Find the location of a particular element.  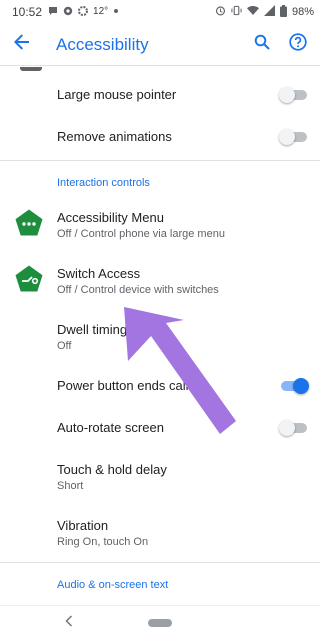

system-icons: 98% is located at coordinates (264, 12).